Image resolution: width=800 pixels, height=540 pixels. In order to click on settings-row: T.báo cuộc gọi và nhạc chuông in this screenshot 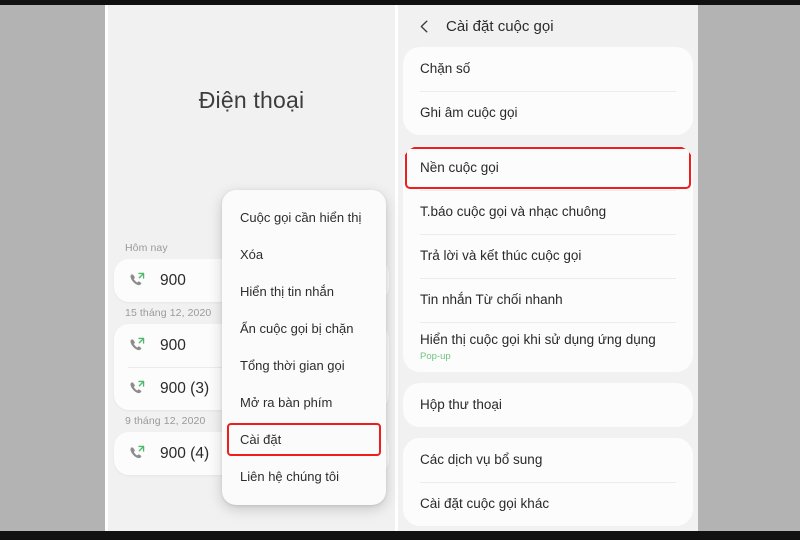, I will do `click(548, 212)`.